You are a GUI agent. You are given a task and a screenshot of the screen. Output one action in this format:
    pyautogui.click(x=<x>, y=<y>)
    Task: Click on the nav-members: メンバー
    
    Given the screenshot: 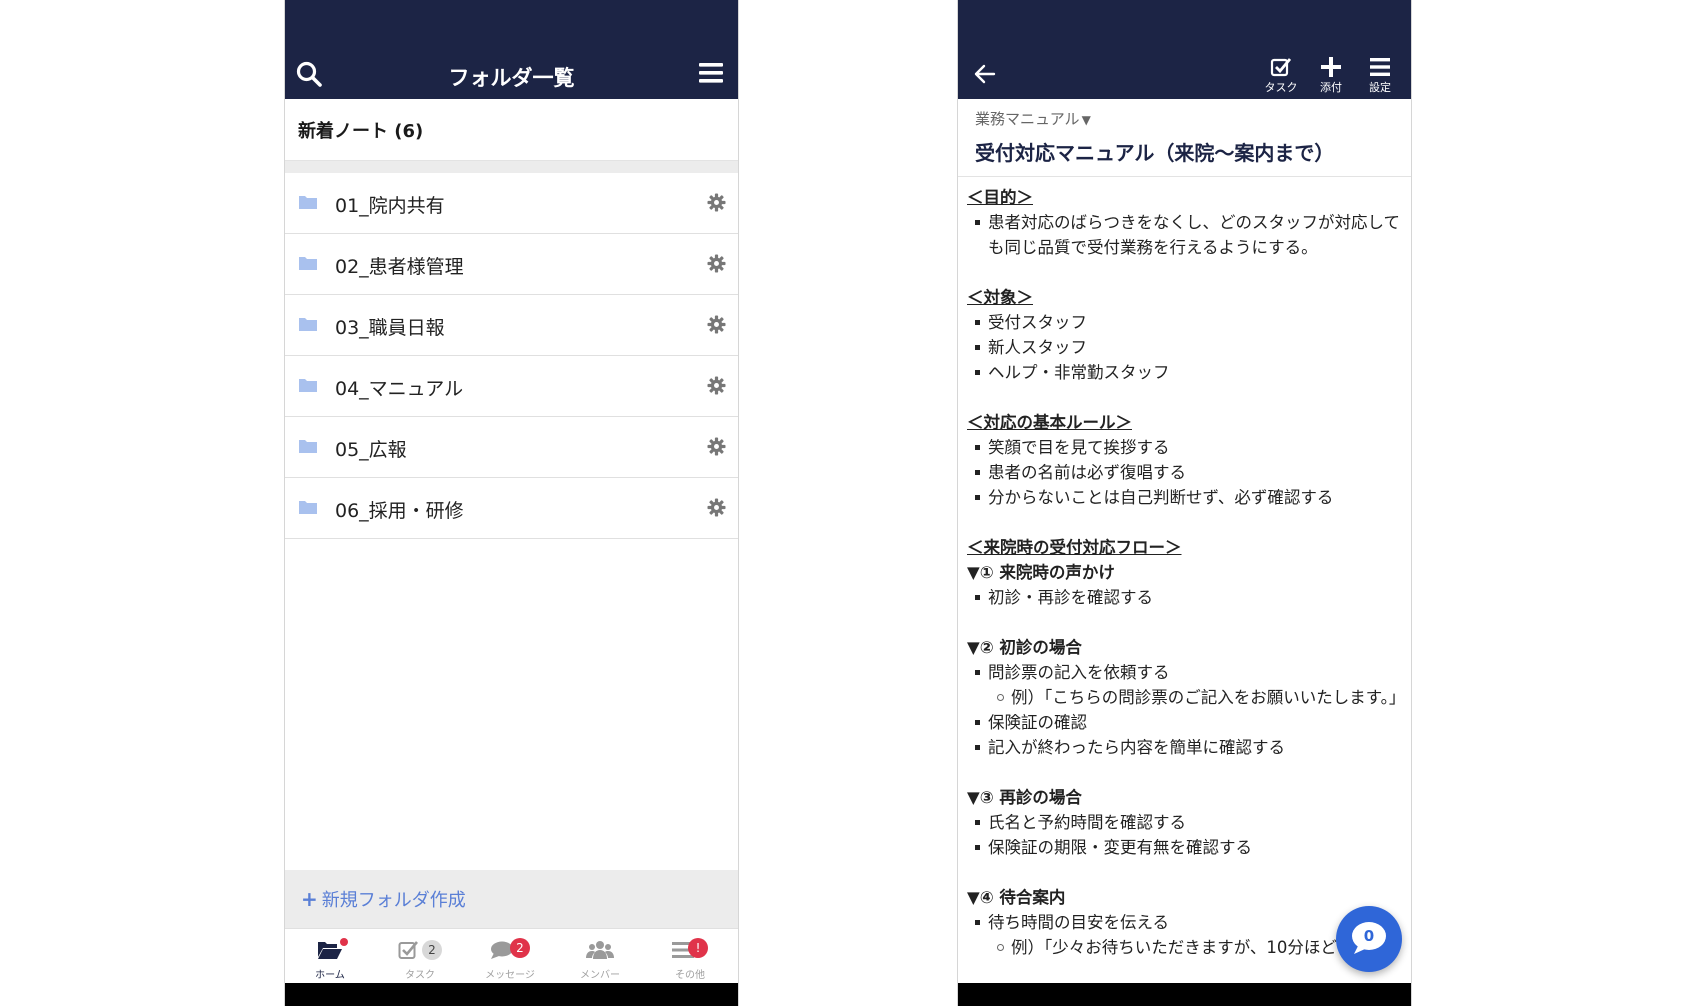 What is the action you would take?
    pyautogui.click(x=600, y=959)
    